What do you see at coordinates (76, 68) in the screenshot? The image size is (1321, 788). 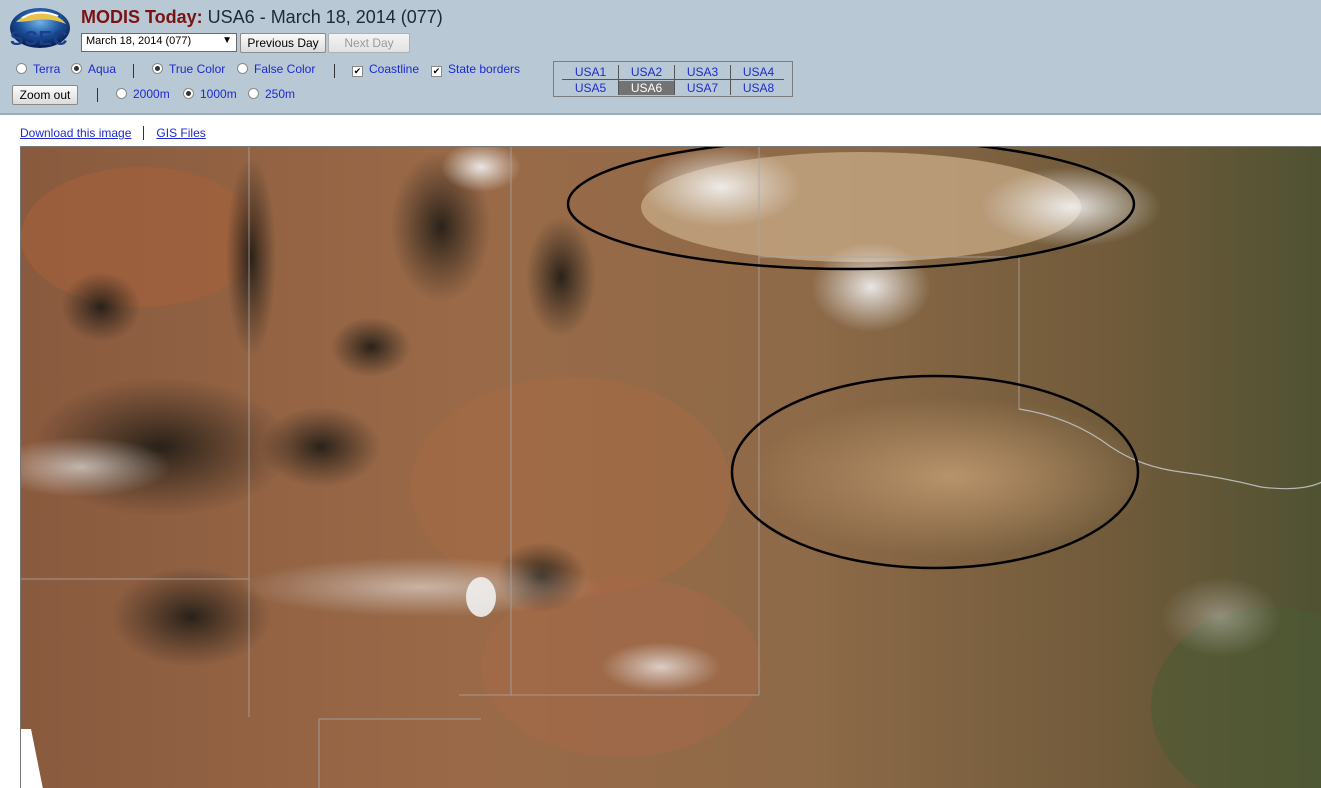 I see `aqua-radio` at bounding box center [76, 68].